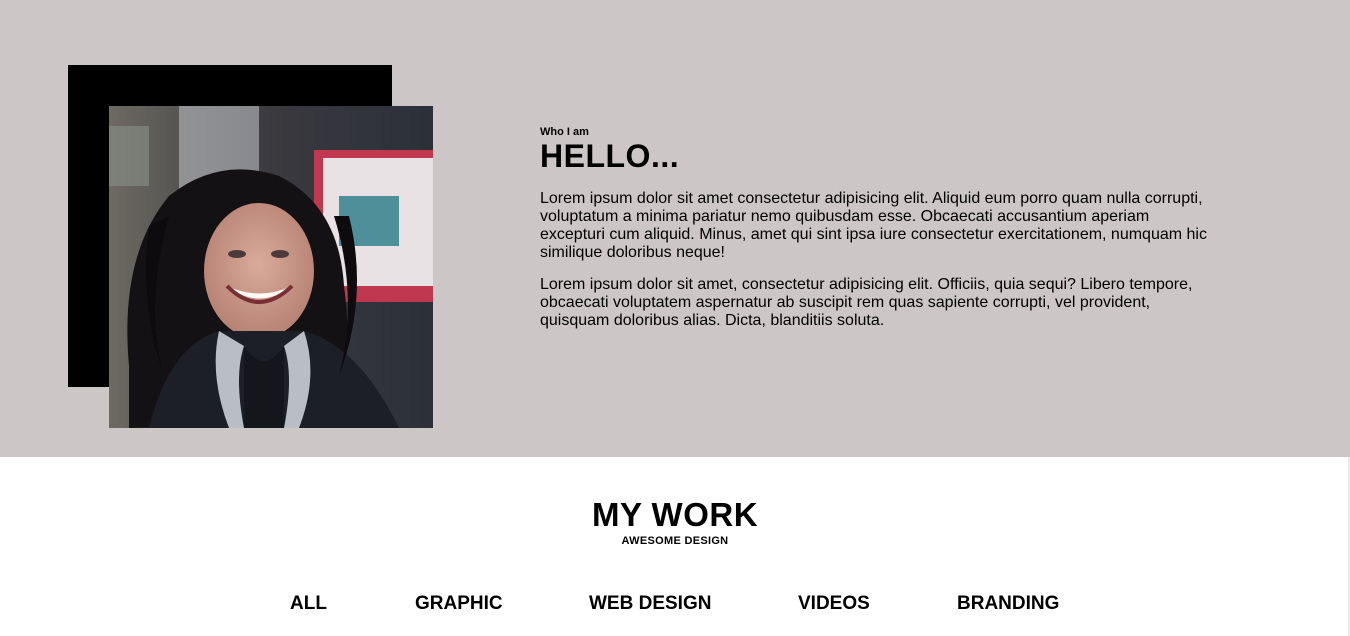 The width and height of the screenshot is (1350, 636). I want to click on filter-videos: VIDEOS, so click(834, 604).